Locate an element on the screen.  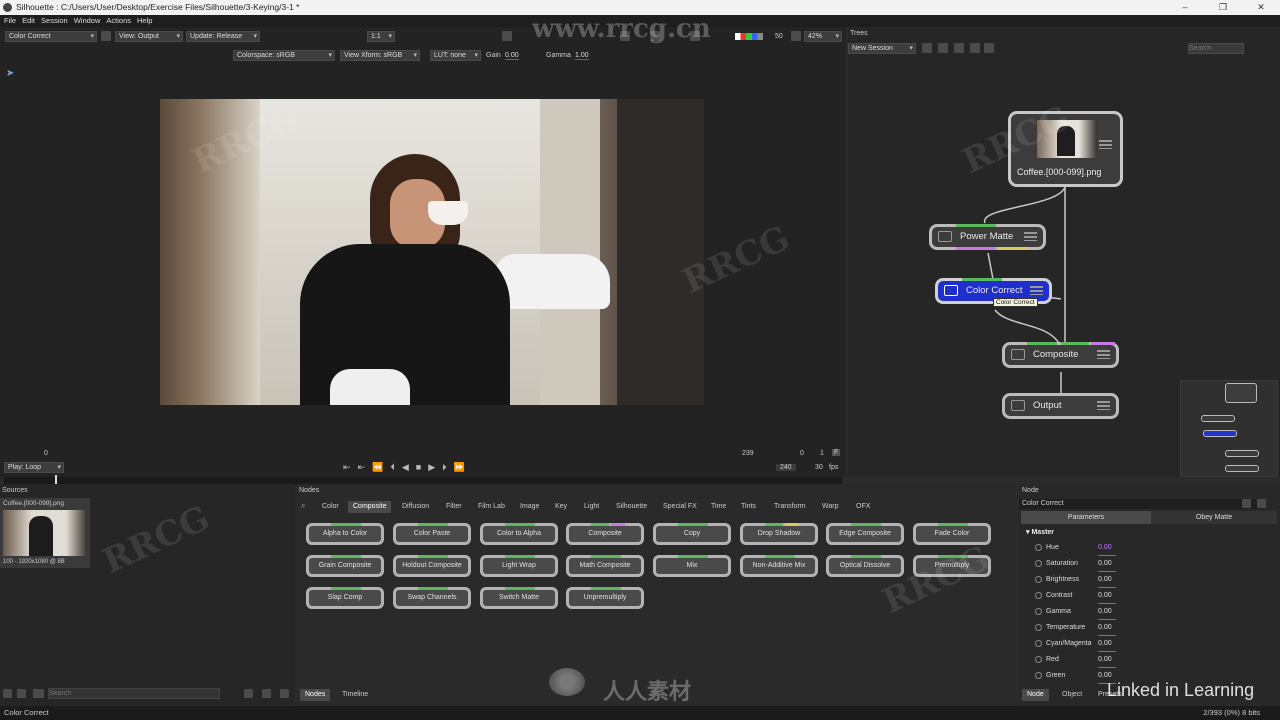
update-dropdown: Update: Release is located at coordinates (223, 36).